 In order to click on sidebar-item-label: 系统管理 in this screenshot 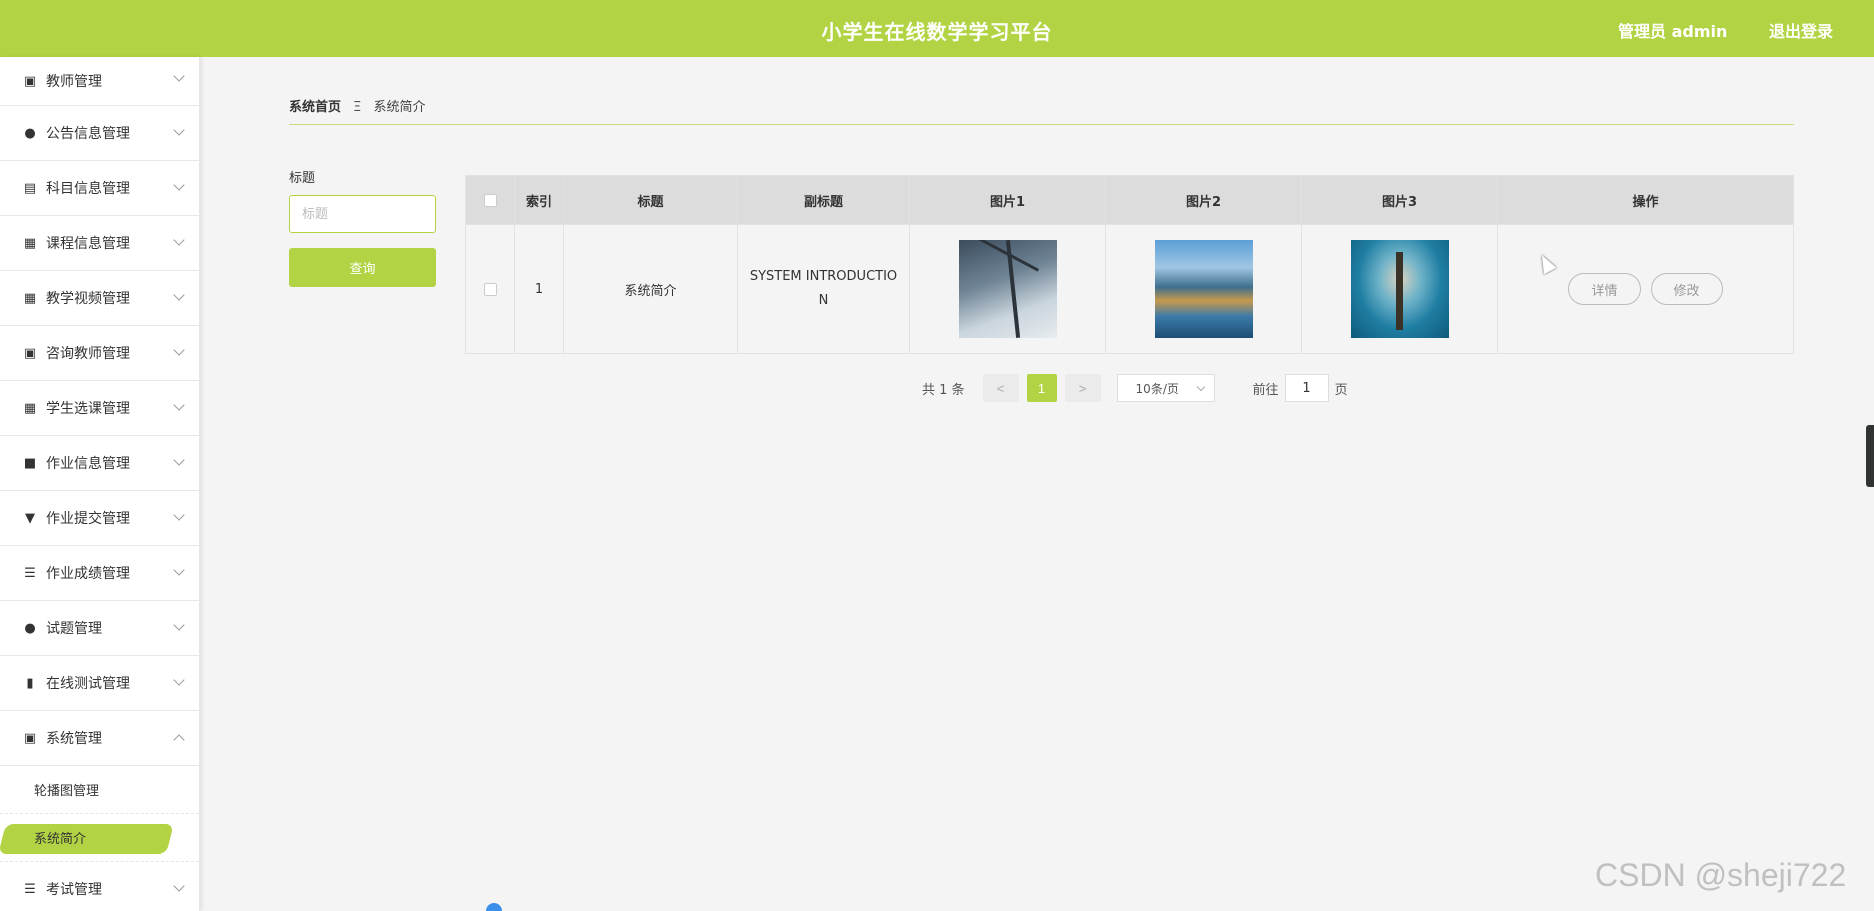, I will do `click(74, 739)`.